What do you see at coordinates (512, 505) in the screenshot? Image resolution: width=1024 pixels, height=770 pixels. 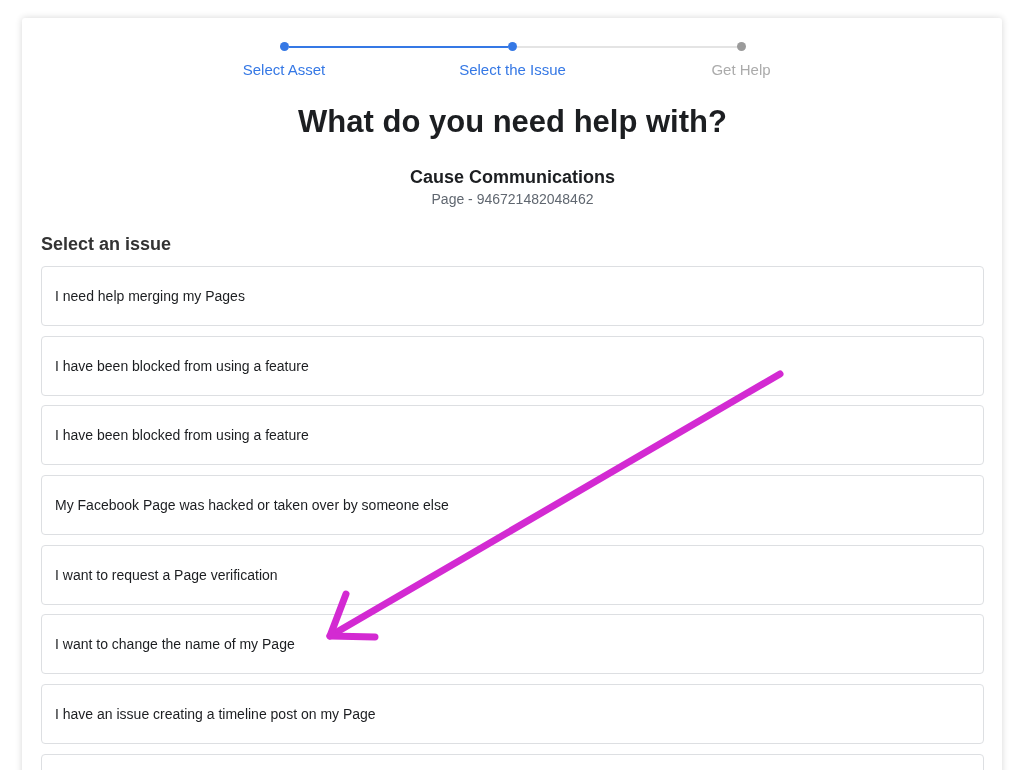 I see `issue-option: My Facebook Page was hacked or taken over by someone else` at bounding box center [512, 505].